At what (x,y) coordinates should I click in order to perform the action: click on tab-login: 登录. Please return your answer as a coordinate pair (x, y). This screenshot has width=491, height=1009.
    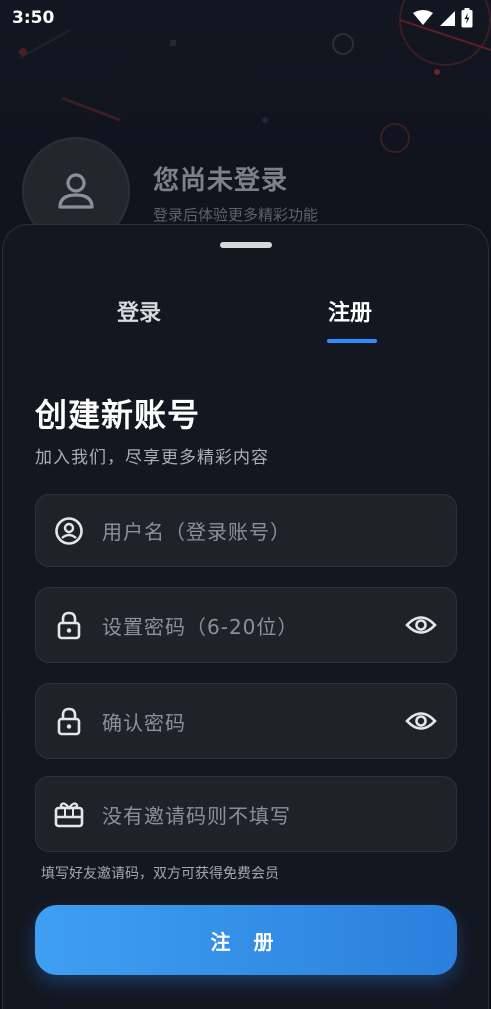
    Looking at the image, I should click on (139, 311).